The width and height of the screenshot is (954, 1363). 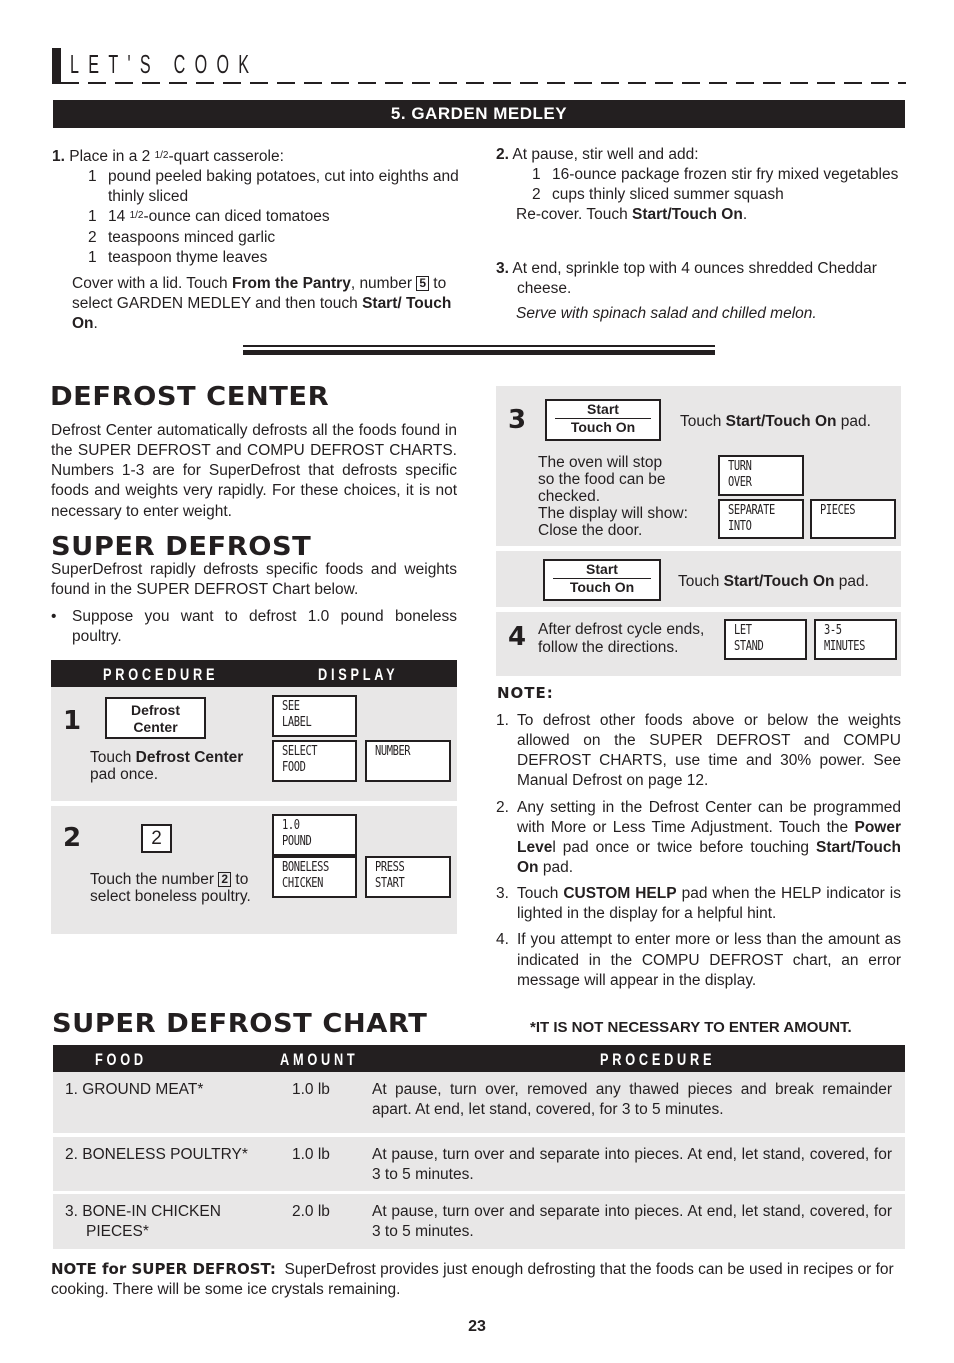 I want to click on lcd-line: FOOD, so click(x=294, y=767).